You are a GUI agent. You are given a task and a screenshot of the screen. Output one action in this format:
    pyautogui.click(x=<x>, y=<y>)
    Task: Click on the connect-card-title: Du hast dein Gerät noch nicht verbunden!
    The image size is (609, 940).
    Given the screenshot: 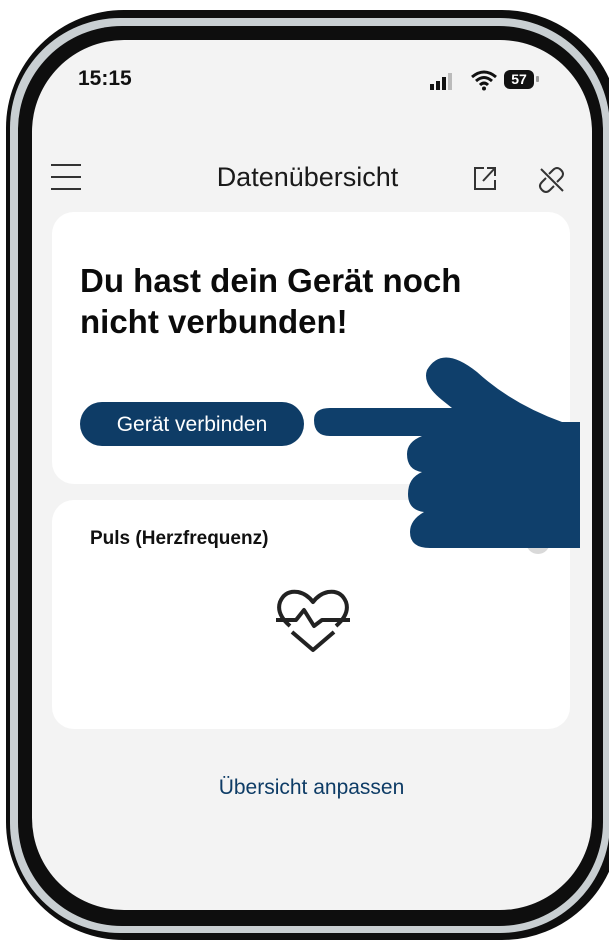 What is the action you would take?
    pyautogui.click(x=271, y=301)
    